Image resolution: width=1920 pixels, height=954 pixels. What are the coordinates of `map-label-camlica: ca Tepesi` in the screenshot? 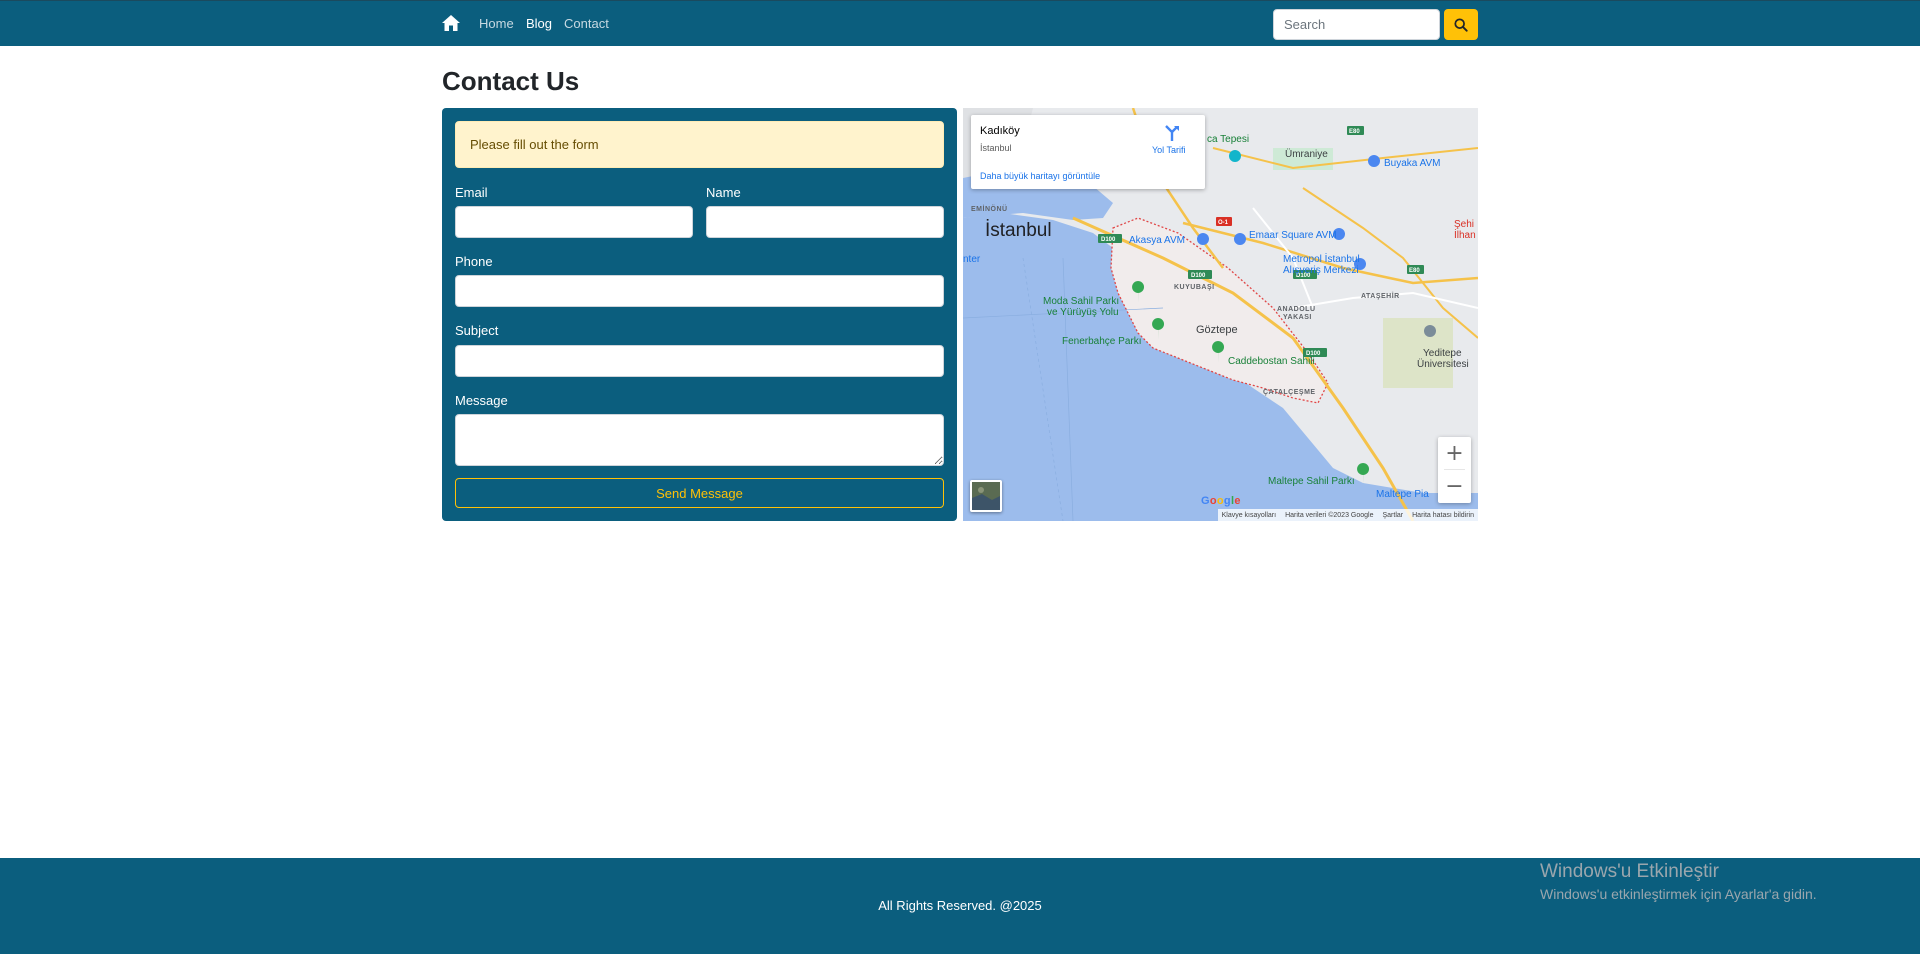 It's located at (1228, 139).